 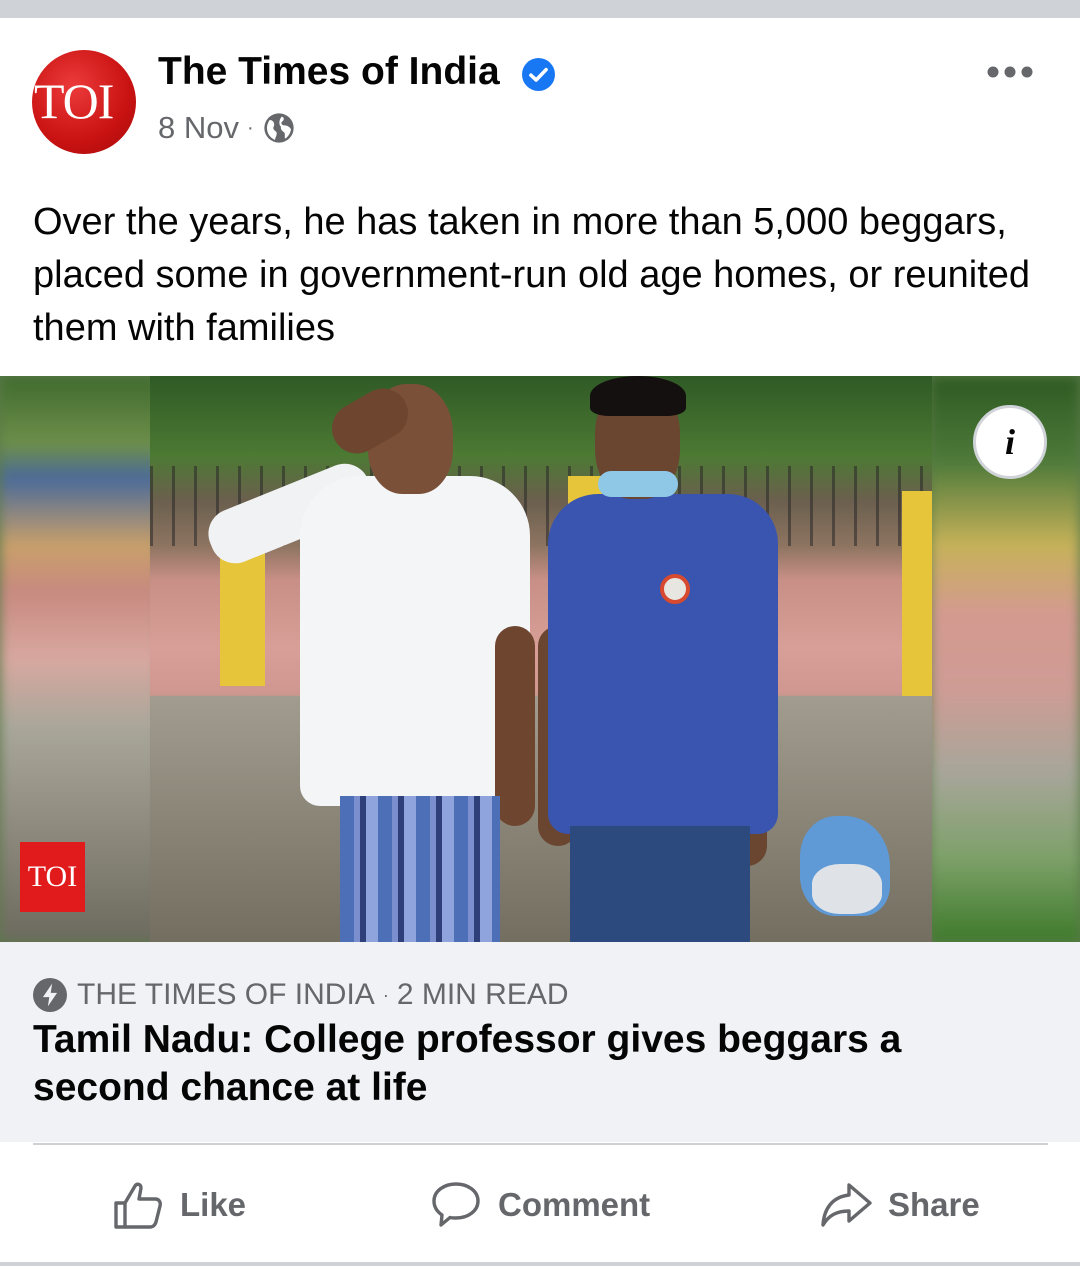 I want to click on page-avatar: TOI, so click(x=84, y=102).